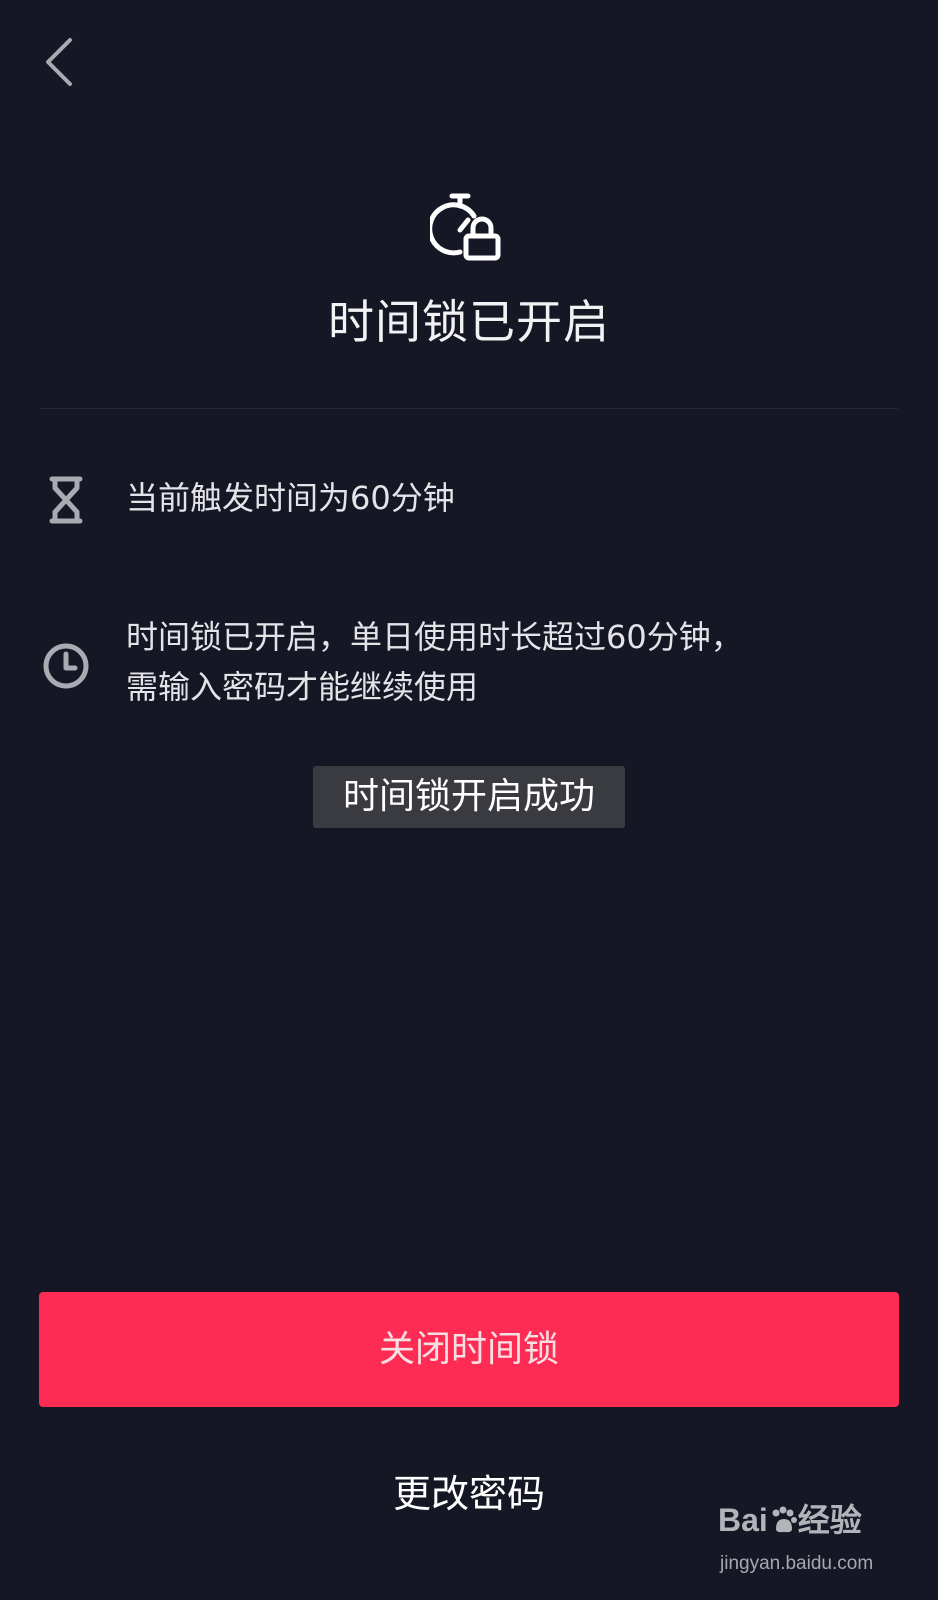  Describe the element at coordinates (813, 1545) in the screenshot. I see `baidu-jingyan-watermark: Bai 经验 jingyan.baidu.com` at that location.